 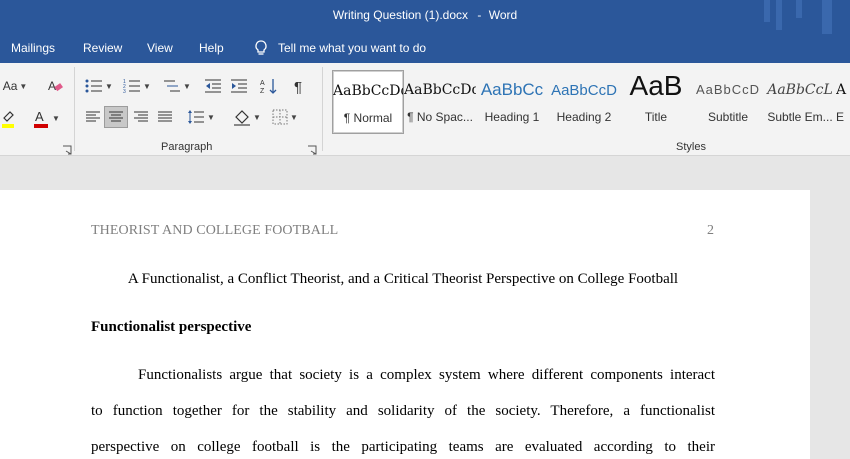 What do you see at coordinates (512, 89) in the screenshot?
I see `style-sample: AaBbCc` at bounding box center [512, 89].